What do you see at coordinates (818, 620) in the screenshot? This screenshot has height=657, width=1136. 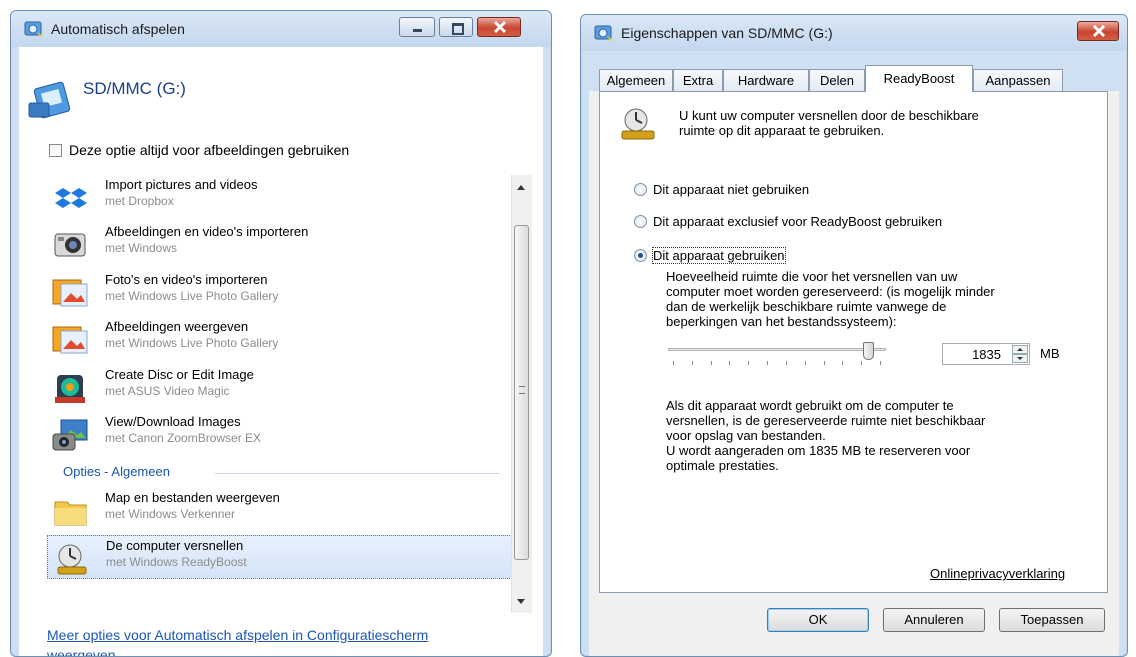 I see `ok-button: OK` at bounding box center [818, 620].